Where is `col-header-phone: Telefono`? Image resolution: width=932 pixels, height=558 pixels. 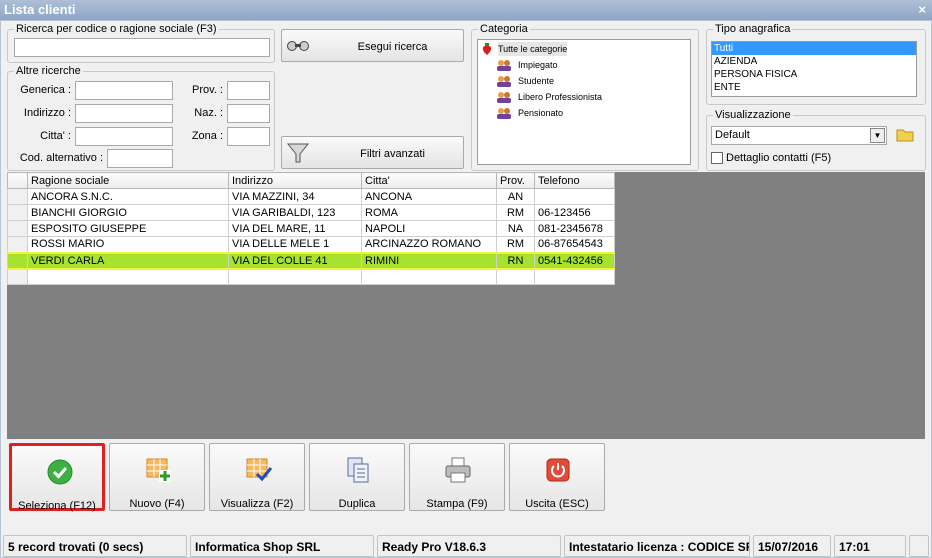
col-header-phone: Telefono is located at coordinates (574, 180).